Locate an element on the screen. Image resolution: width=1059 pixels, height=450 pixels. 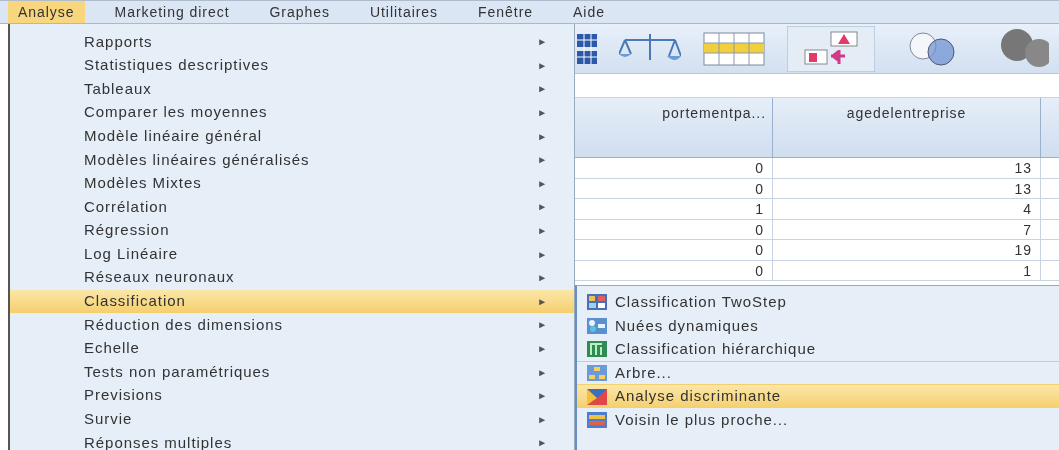
table-icon is located at coordinates (587, 48).